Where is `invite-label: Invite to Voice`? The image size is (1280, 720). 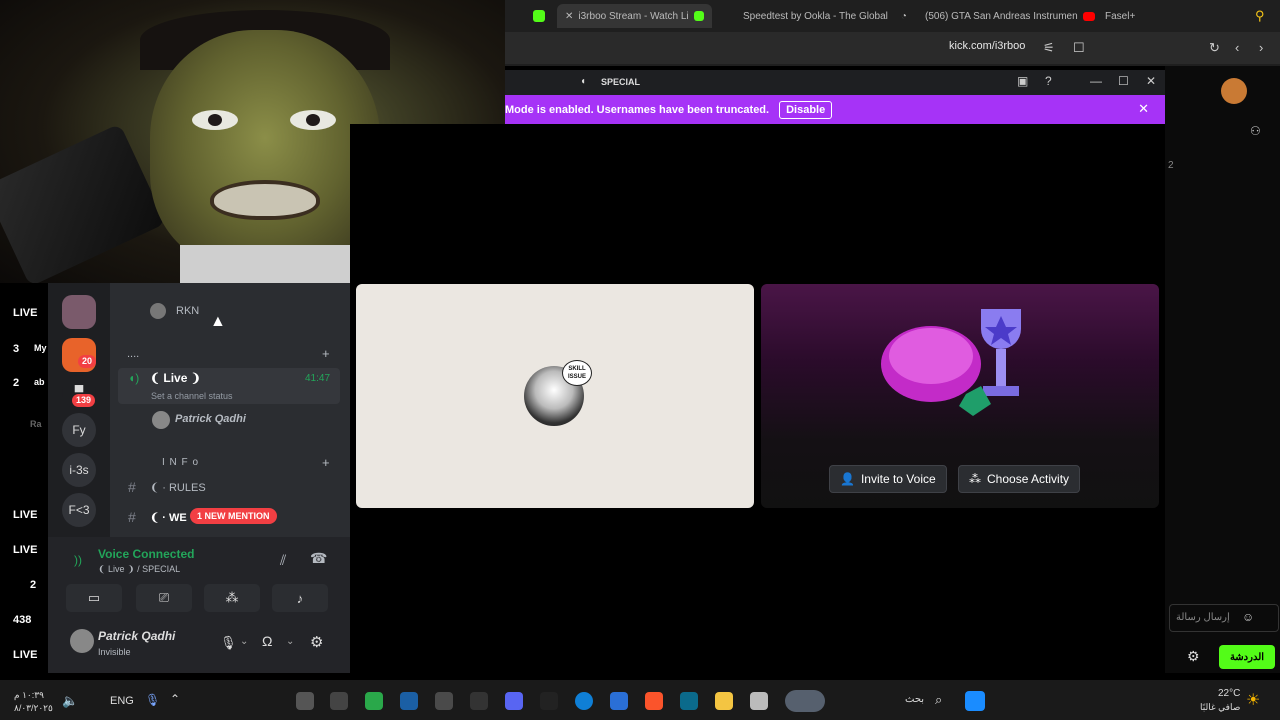
invite-label: Invite to Voice is located at coordinates (898, 479).